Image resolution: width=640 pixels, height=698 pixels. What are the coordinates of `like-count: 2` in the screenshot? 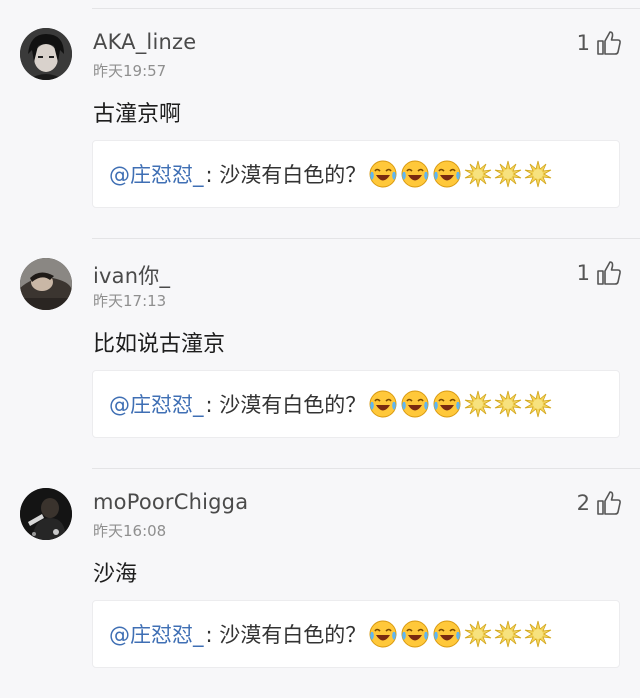 It's located at (583, 503).